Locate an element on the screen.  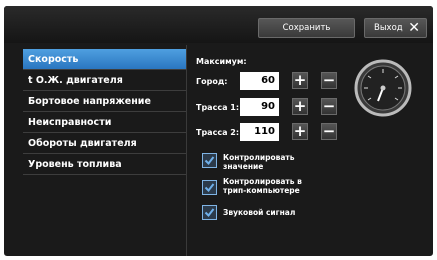
max-label: Максимум: is located at coordinates (221, 61).